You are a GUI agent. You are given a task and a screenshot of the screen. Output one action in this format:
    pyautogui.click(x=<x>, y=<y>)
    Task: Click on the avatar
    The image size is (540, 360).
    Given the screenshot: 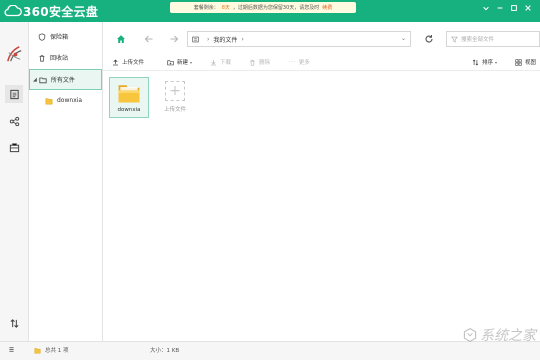 What is the action you would take?
    pyautogui.click(x=14, y=54)
    